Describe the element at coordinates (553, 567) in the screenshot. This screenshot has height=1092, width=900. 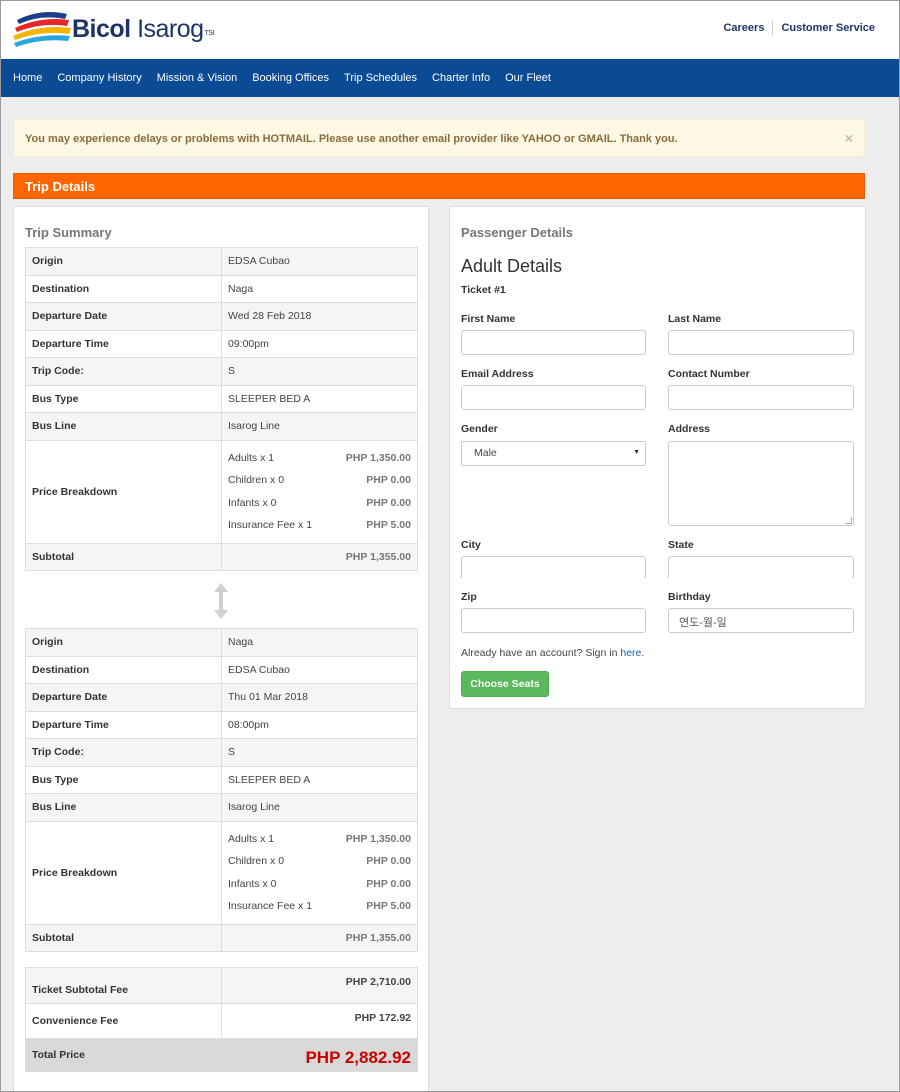
I see `city-field` at that location.